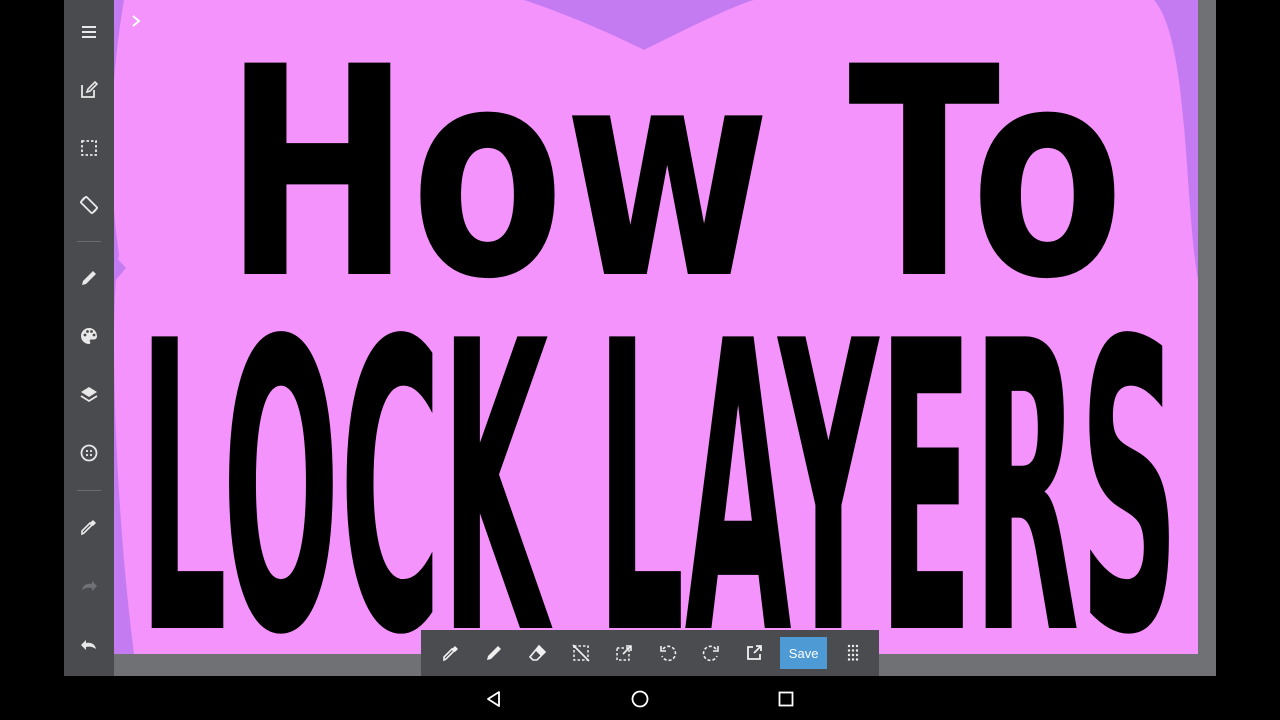  I want to click on left-sidebar, so click(89, 338).